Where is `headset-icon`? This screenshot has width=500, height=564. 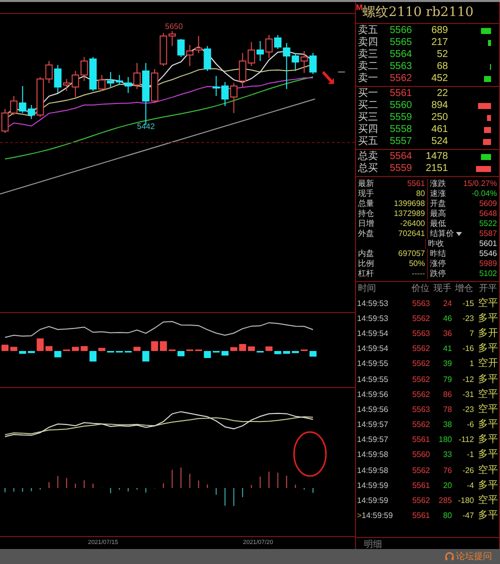
headset-icon is located at coordinates (449, 556).